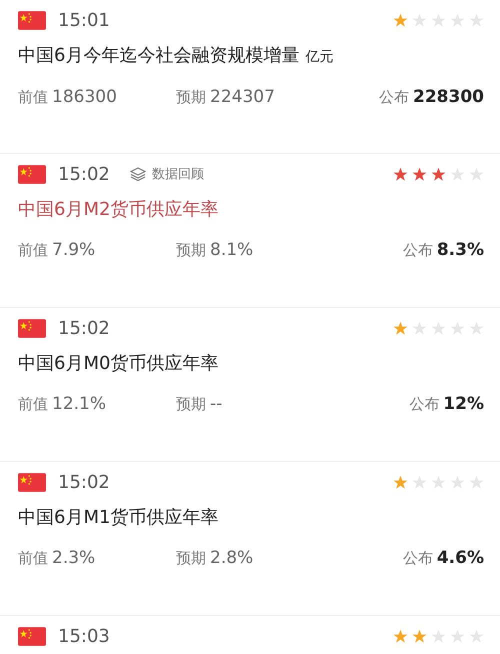 This screenshot has width=500, height=654. What do you see at coordinates (159, 55) in the screenshot?
I see `event-title: 中国6月今年迄今社会融资规模增量` at bounding box center [159, 55].